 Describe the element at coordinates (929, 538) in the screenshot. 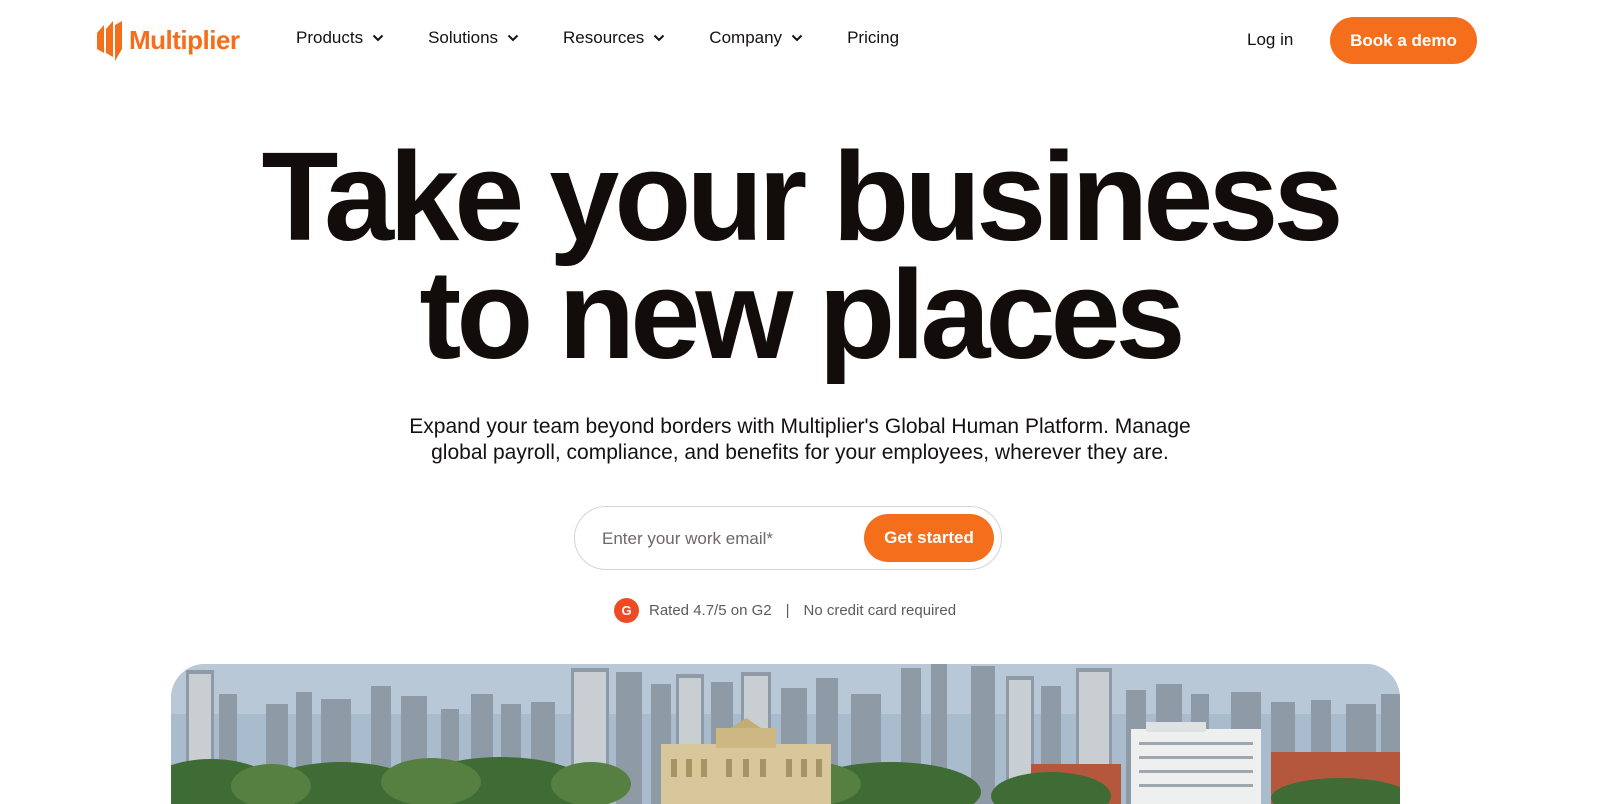

I see `get-started-button: Get started` at that location.